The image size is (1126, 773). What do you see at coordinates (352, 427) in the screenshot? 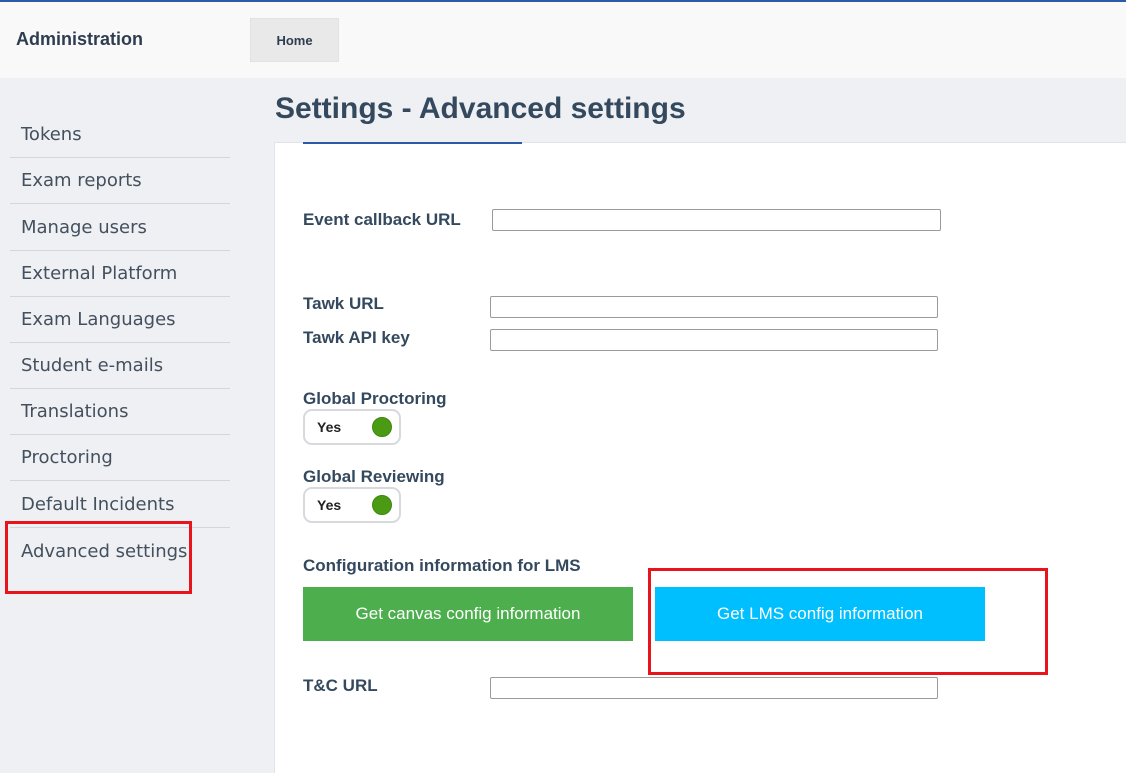
I see `global-proctoring-toggle: Yes` at bounding box center [352, 427].